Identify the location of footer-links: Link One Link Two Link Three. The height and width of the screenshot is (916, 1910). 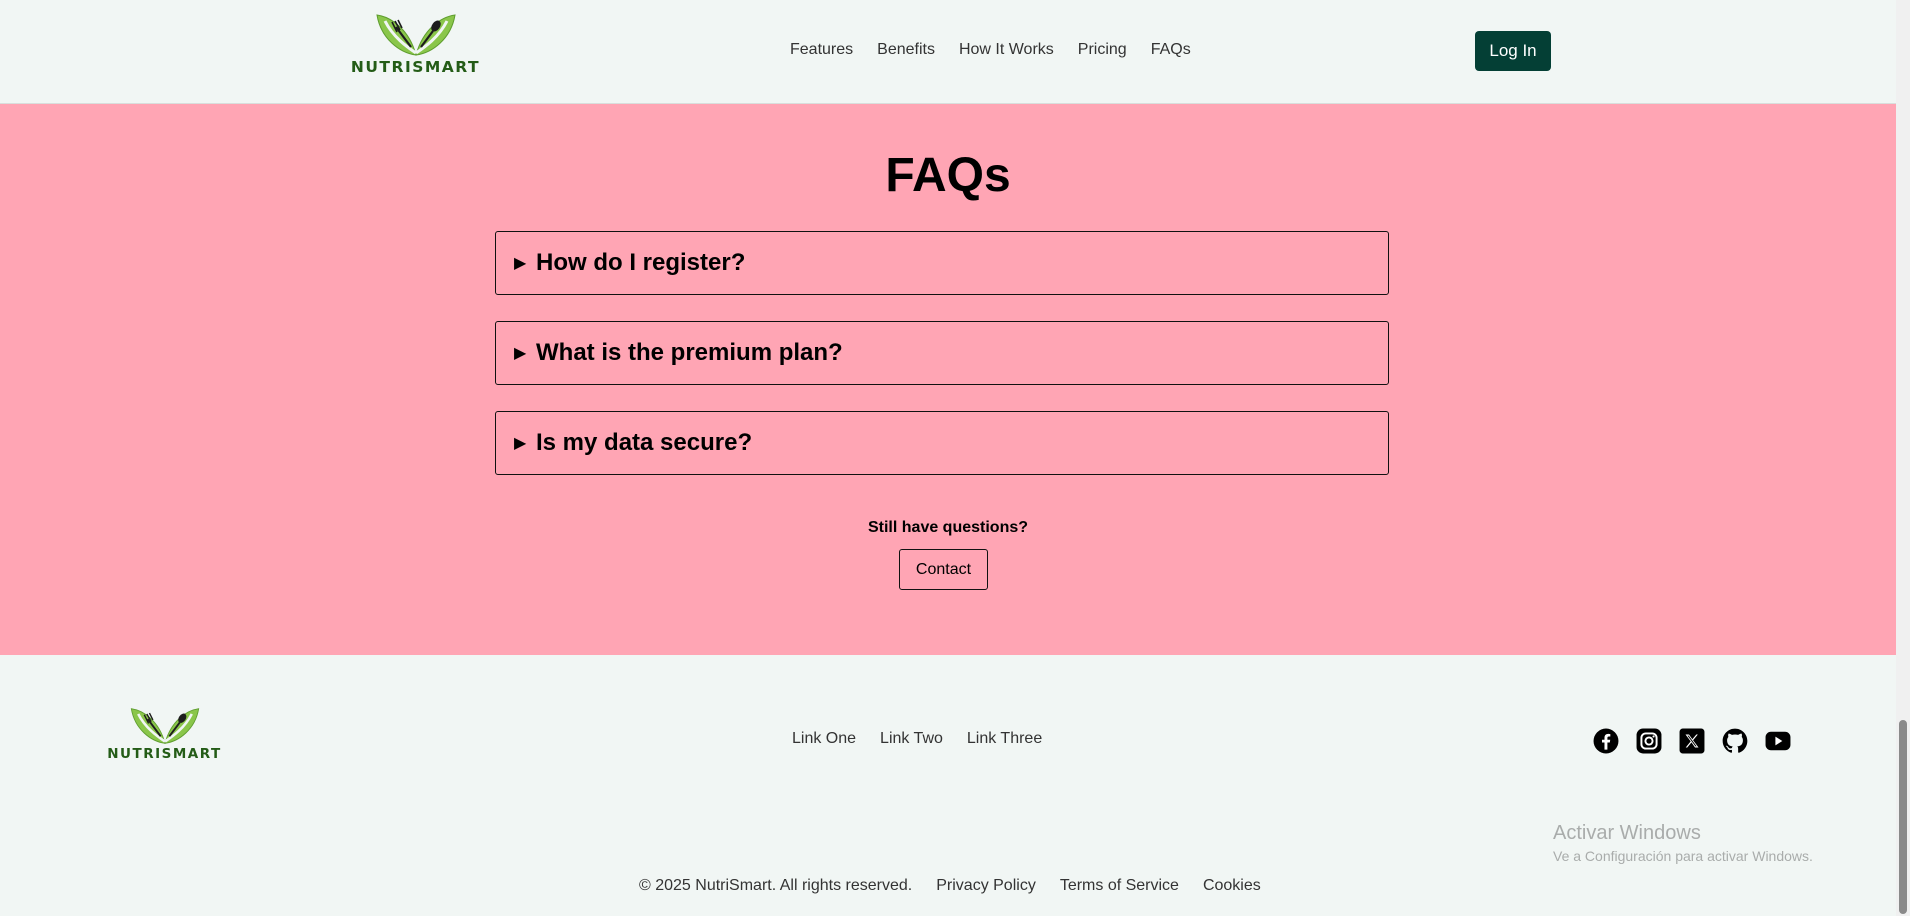
(917, 739).